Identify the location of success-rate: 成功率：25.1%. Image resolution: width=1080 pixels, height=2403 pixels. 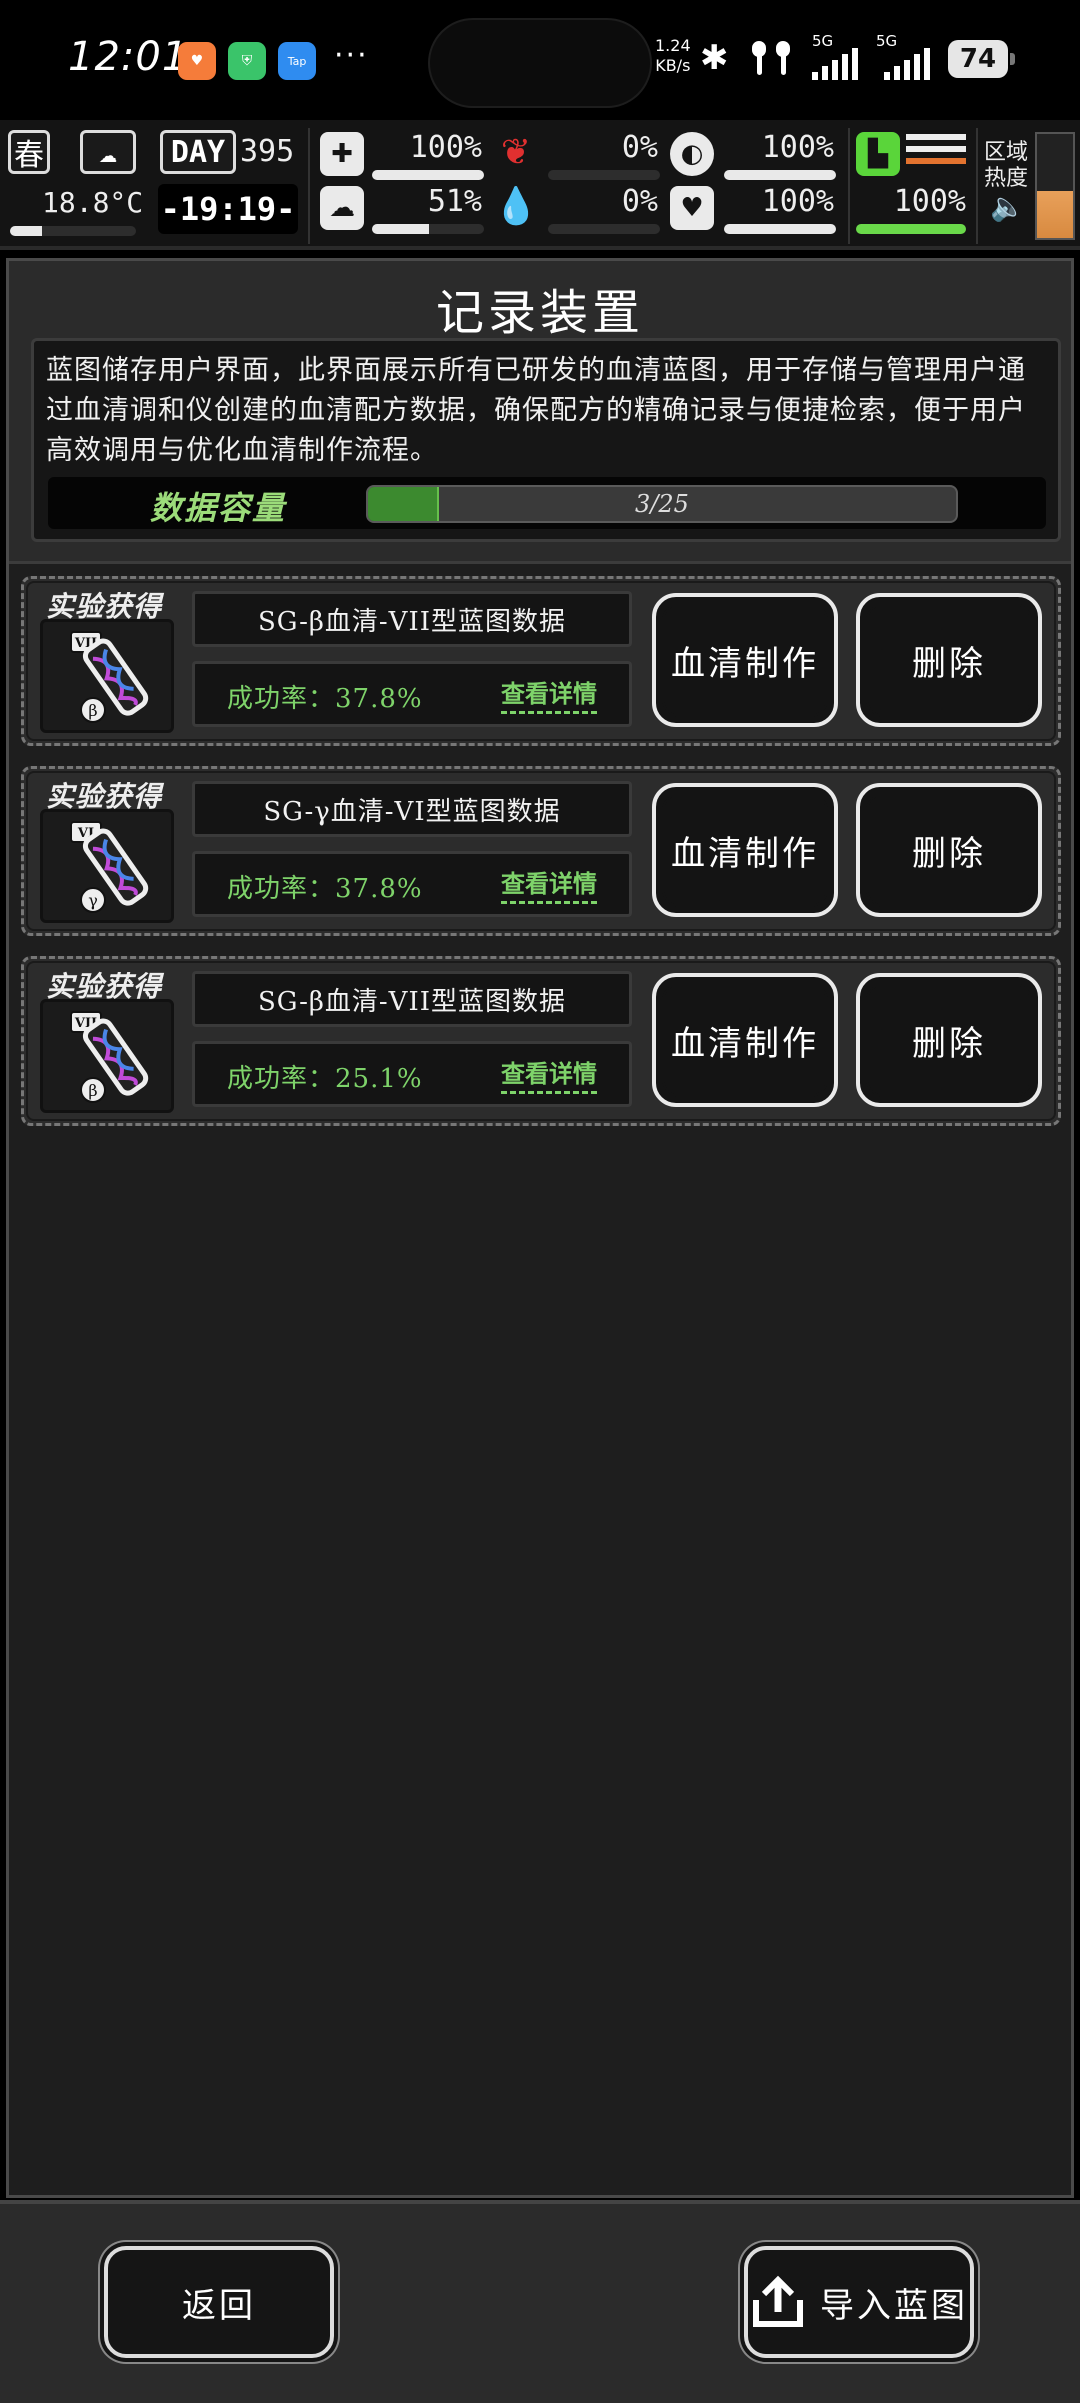
(325, 1079).